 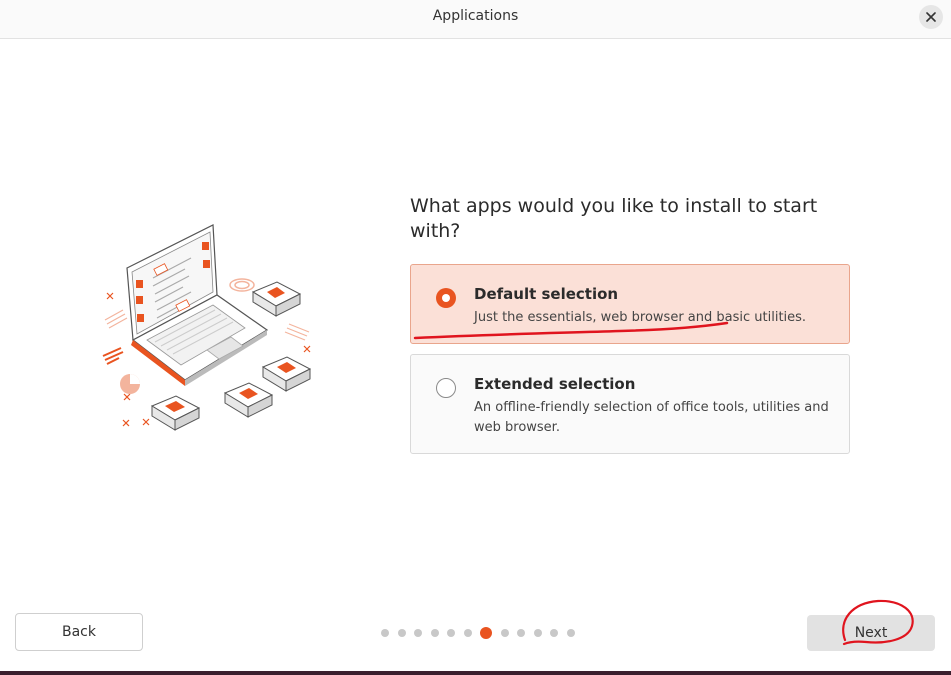 I want to click on laptop-apps-illustration, so click(x=207, y=327).